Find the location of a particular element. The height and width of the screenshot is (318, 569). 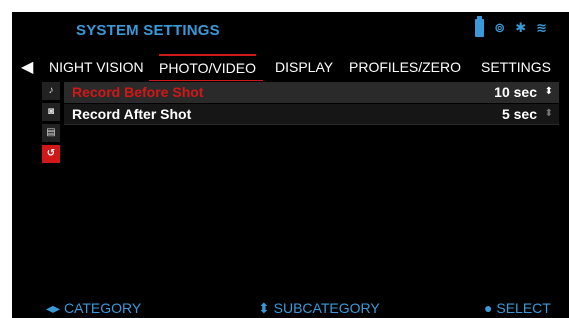

setting-value: 5 sec is located at coordinates (519, 114).